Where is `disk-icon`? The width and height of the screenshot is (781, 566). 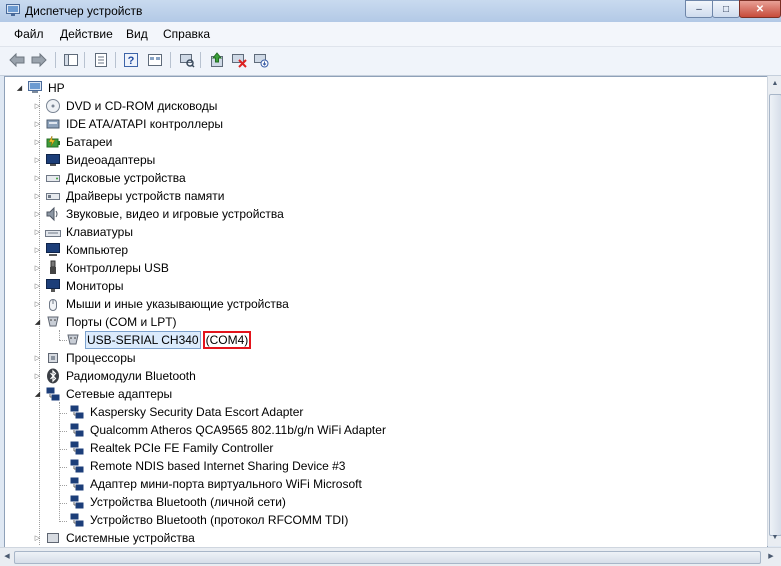
disk-icon is located at coordinates (53, 178).